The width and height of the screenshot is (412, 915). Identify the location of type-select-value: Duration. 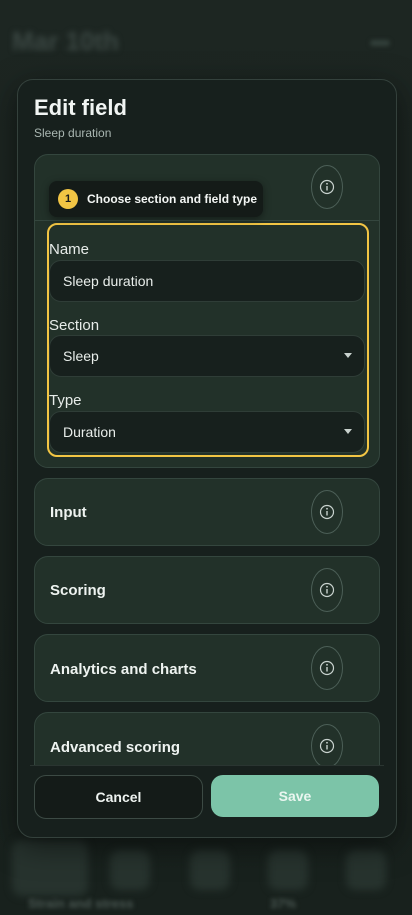
(89, 432).